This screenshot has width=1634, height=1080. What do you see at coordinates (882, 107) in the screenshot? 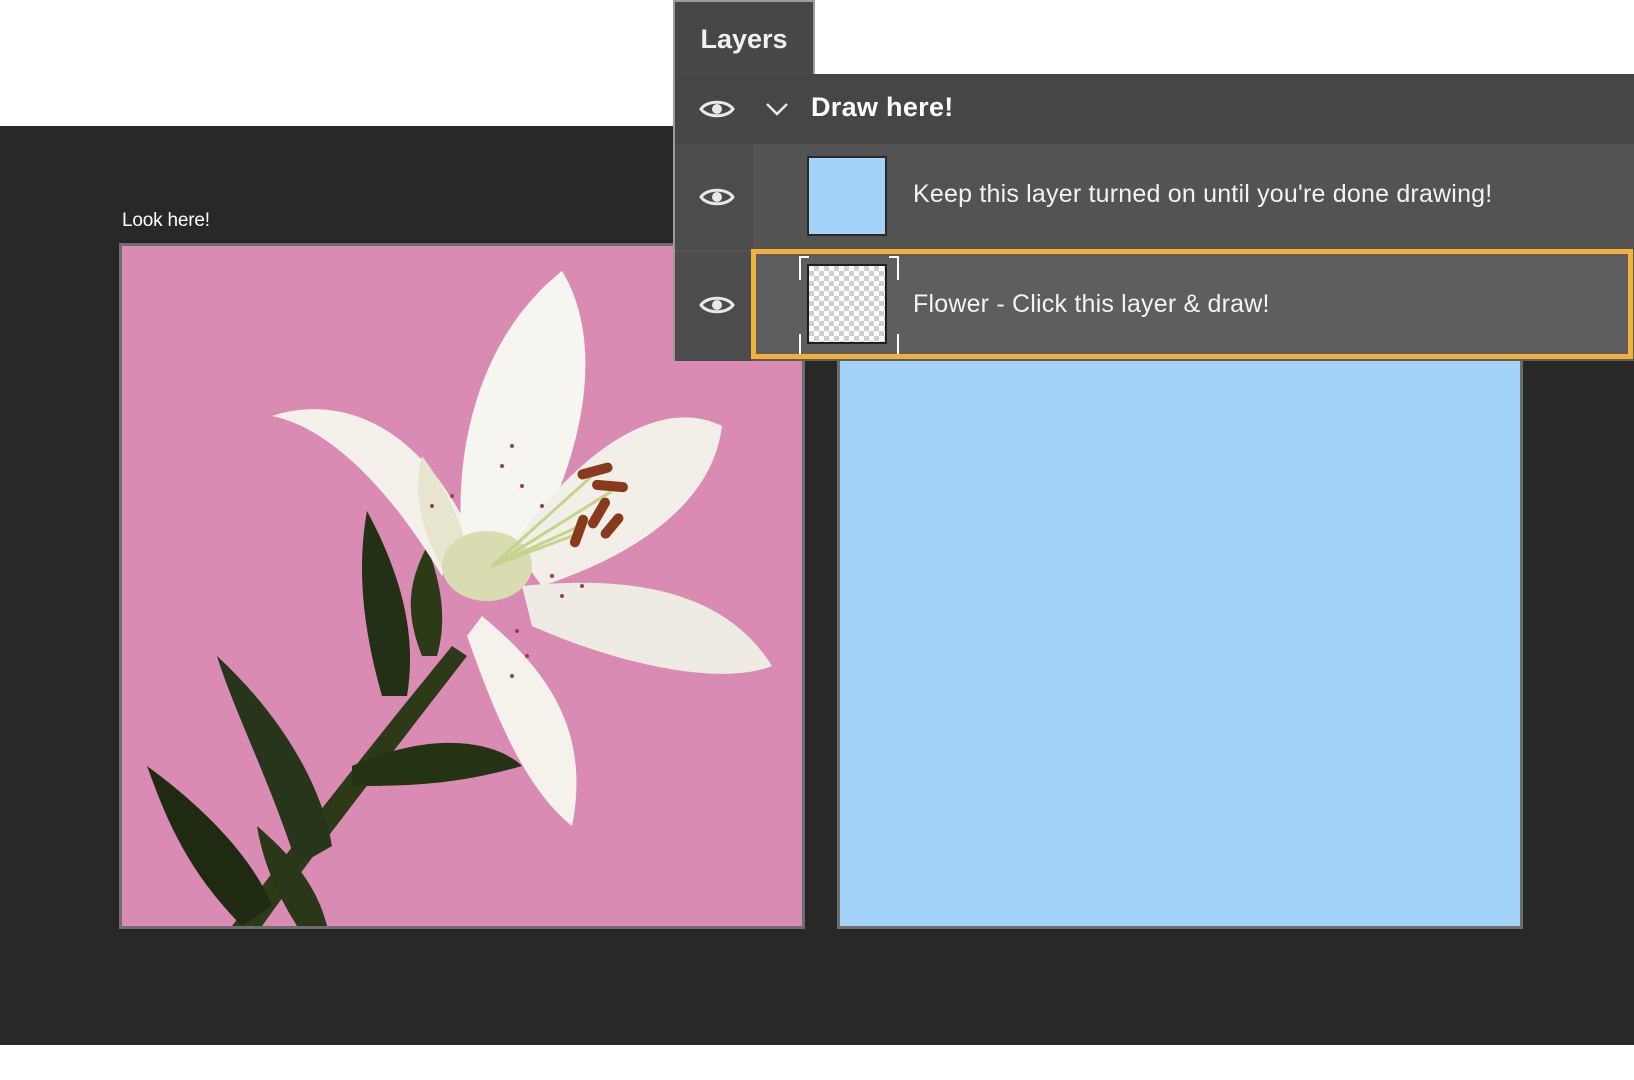
I see `layer-group-name: Draw here!` at bounding box center [882, 107].